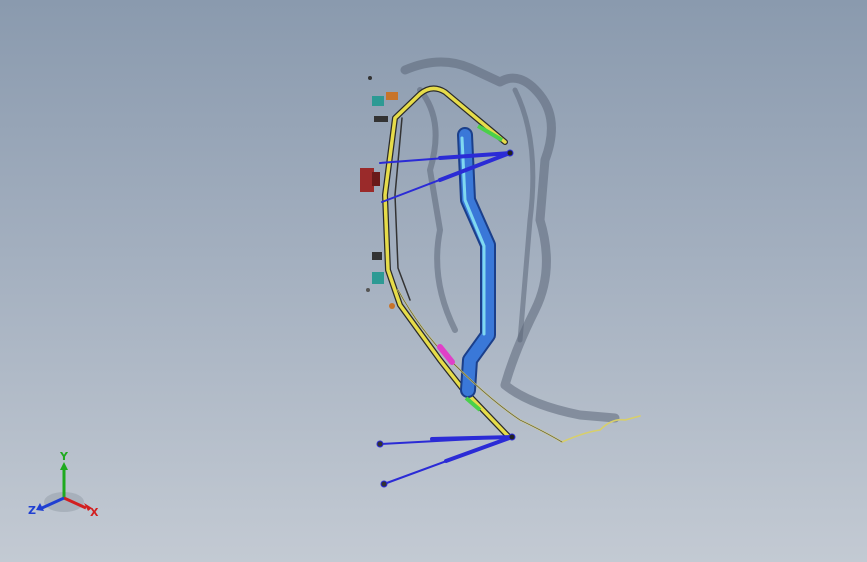  I want to click on tube-member, so click(476, 262).